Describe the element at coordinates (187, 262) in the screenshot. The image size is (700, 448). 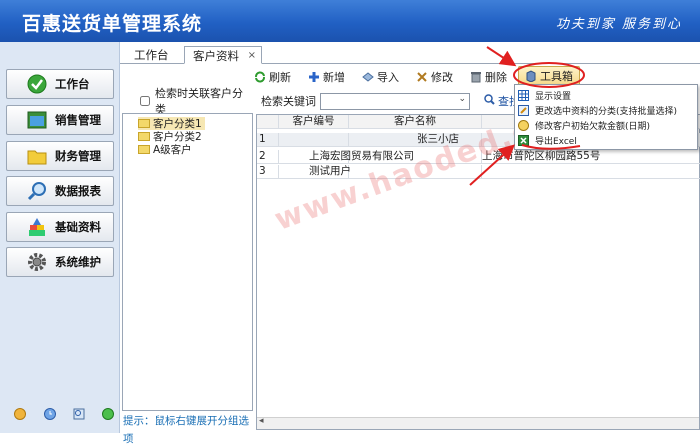
I see `category-tree` at that location.